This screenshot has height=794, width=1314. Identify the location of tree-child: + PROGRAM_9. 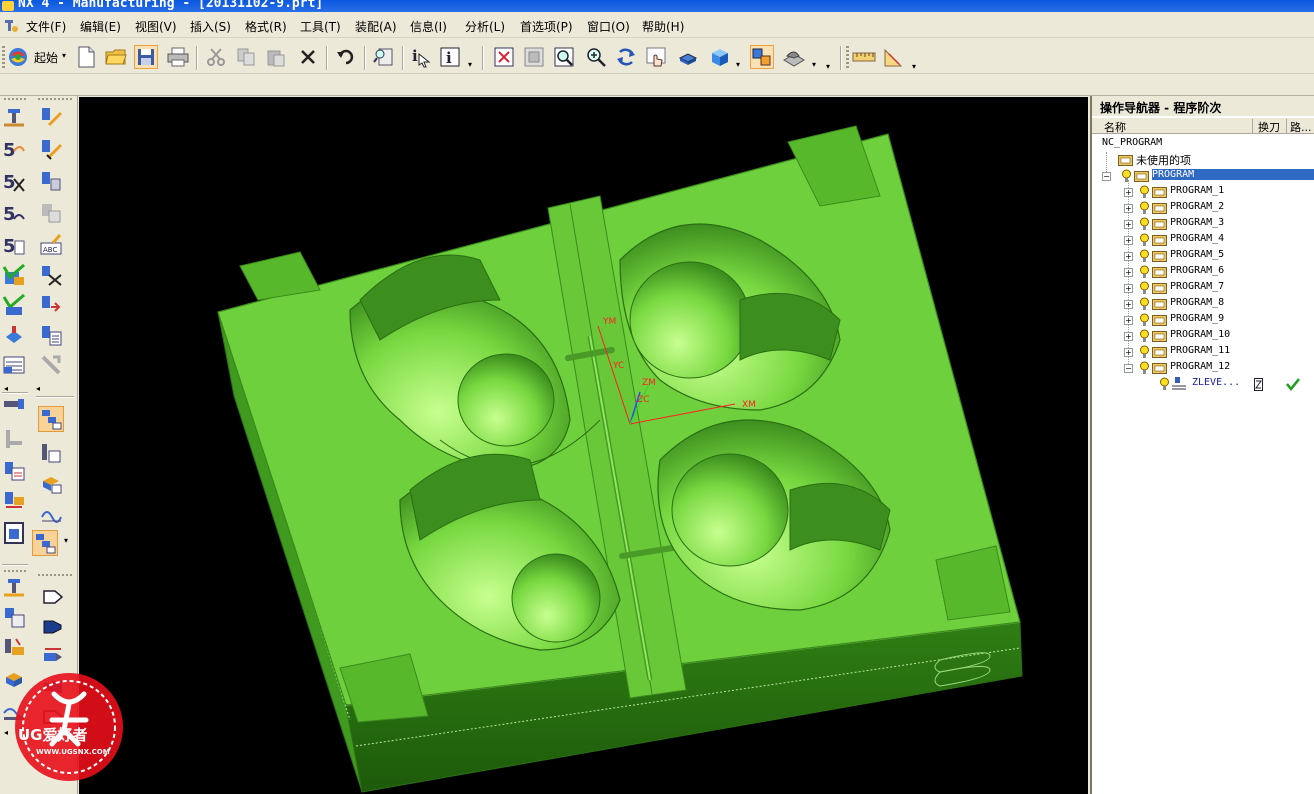
(1203, 320).